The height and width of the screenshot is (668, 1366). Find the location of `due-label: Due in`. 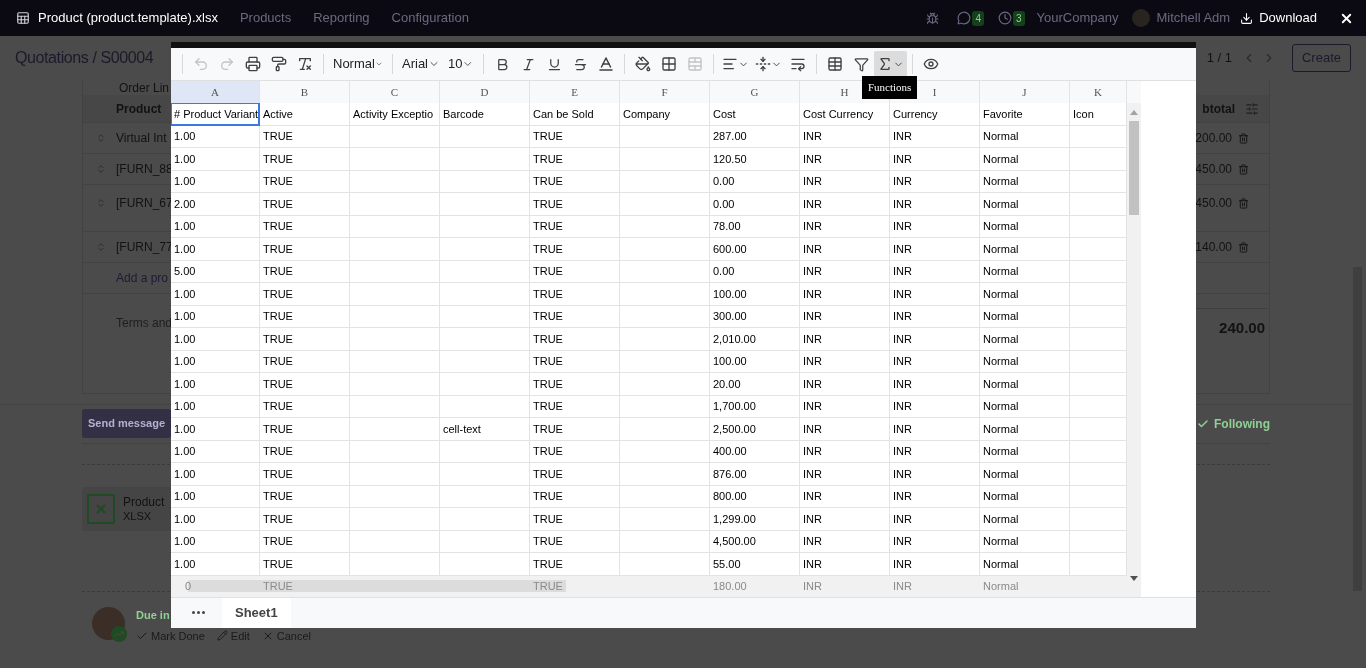

due-label: Due in is located at coordinates (153, 615).